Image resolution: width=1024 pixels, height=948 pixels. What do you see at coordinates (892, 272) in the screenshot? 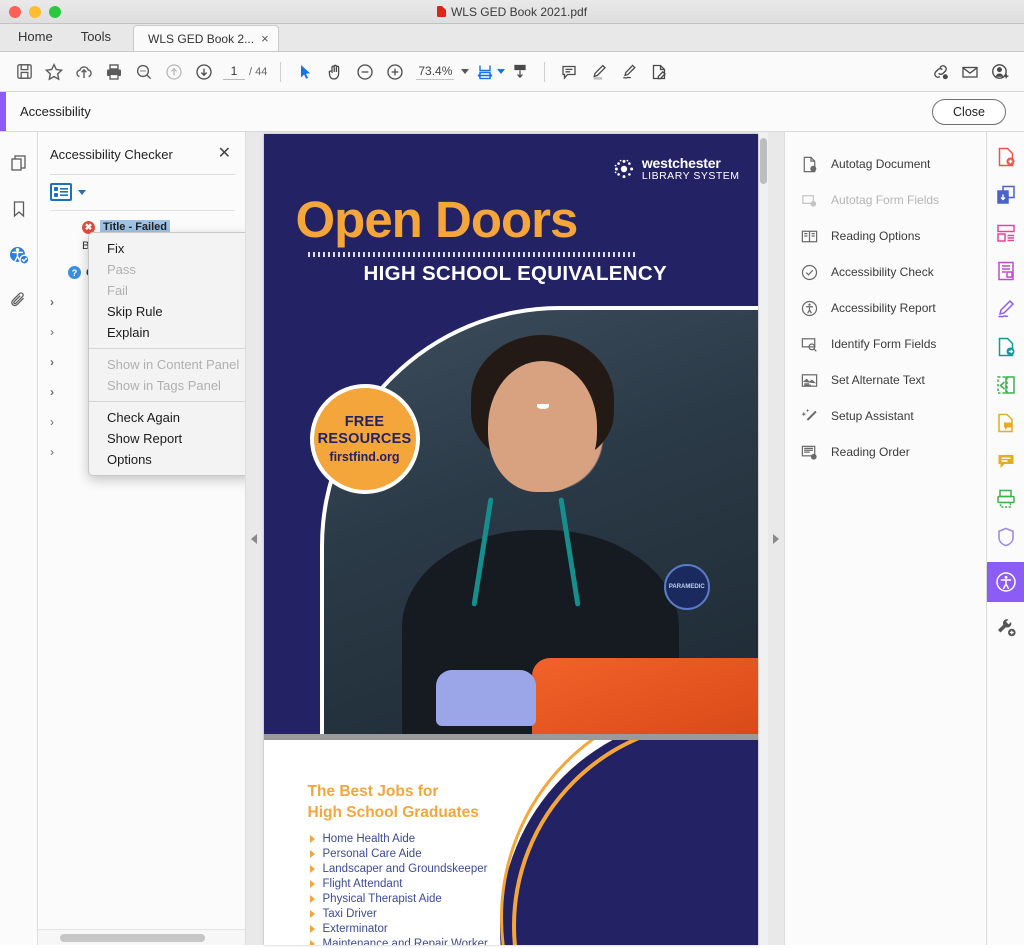
I see `tool-accessibility-check: Accessibility Check` at bounding box center [892, 272].